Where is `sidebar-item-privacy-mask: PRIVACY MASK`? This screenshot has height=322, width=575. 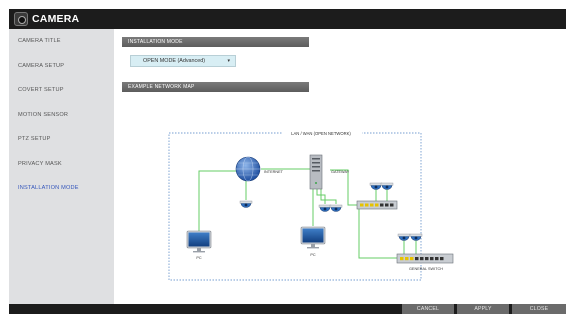 sidebar-item-privacy-mask: PRIVACY MASK is located at coordinates (61, 164).